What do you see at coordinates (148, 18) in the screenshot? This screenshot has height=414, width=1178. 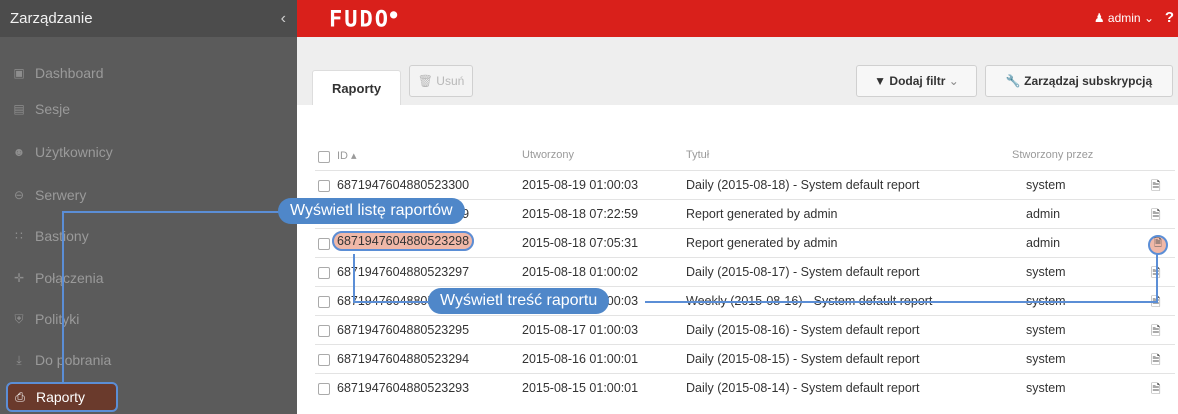 I see `sidebar-header: Zarządzanie ‹` at bounding box center [148, 18].